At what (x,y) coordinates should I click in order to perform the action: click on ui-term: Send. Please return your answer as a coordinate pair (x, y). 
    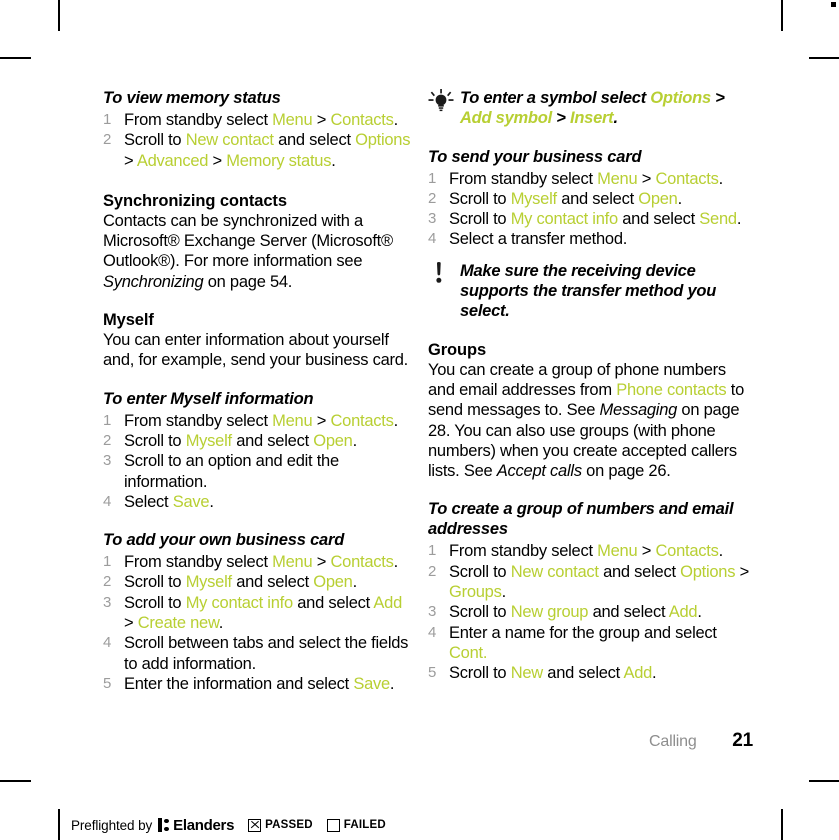
    Looking at the image, I should click on (718, 219).